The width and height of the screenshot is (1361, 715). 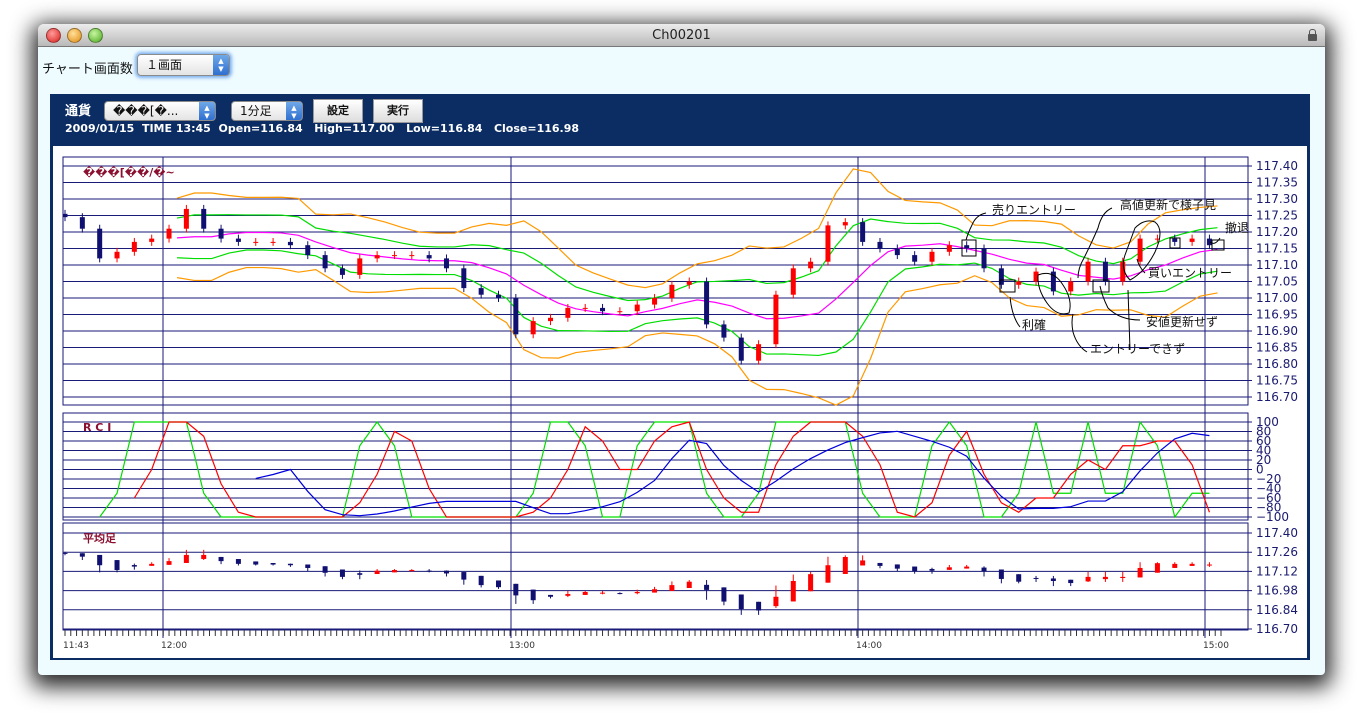 What do you see at coordinates (174, 646) in the screenshot?
I see `time-label: 12:00` at bounding box center [174, 646].